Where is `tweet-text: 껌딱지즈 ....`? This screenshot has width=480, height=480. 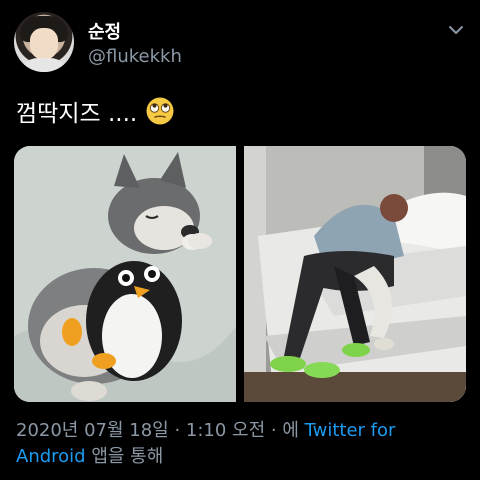 tweet-text: 껌딱지즈 .... is located at coordinates (95, 111).